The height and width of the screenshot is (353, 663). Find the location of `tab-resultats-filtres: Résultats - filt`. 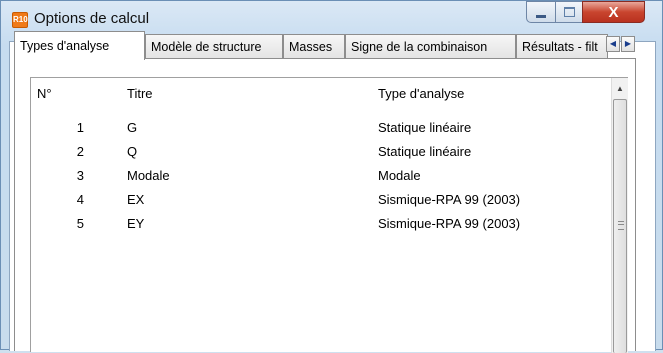

tab-resultats-filtres: Résultats - filt is located at coordinates (562, 46).